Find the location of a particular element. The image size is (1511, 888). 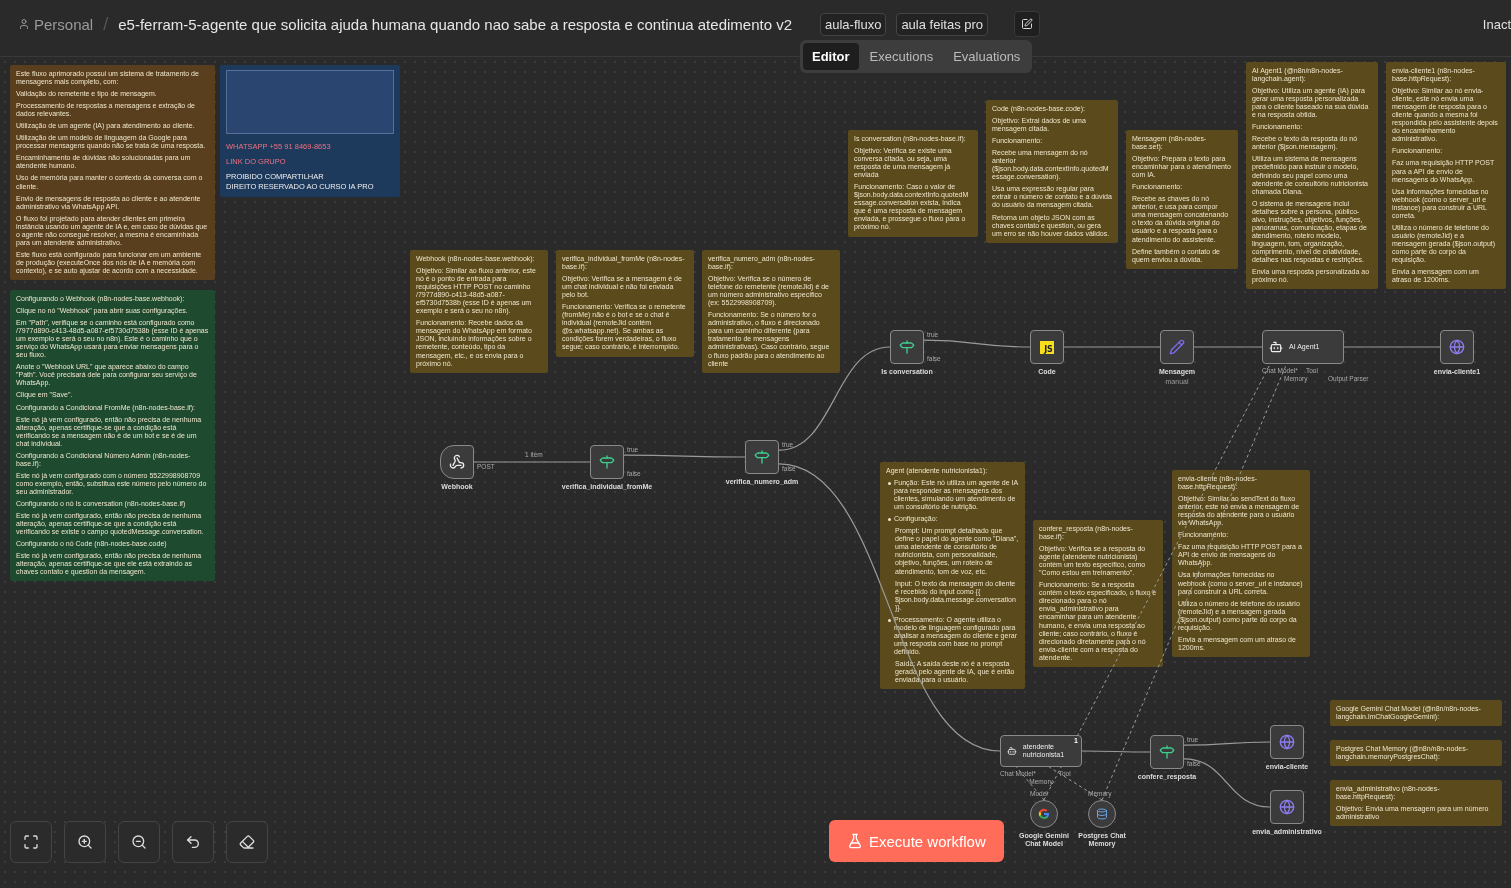

google-logo-icon is located at coordinates (1044, 814).